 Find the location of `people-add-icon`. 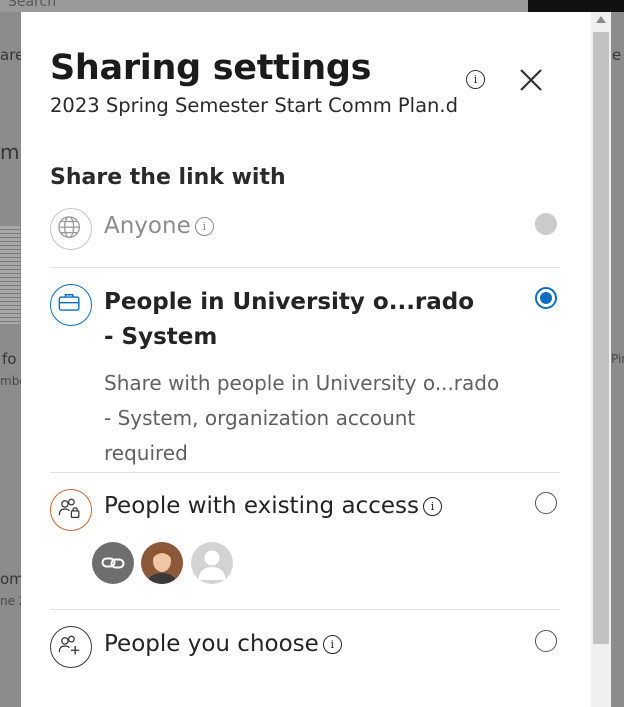

people-add-icon is located at coordinates (71, 647).